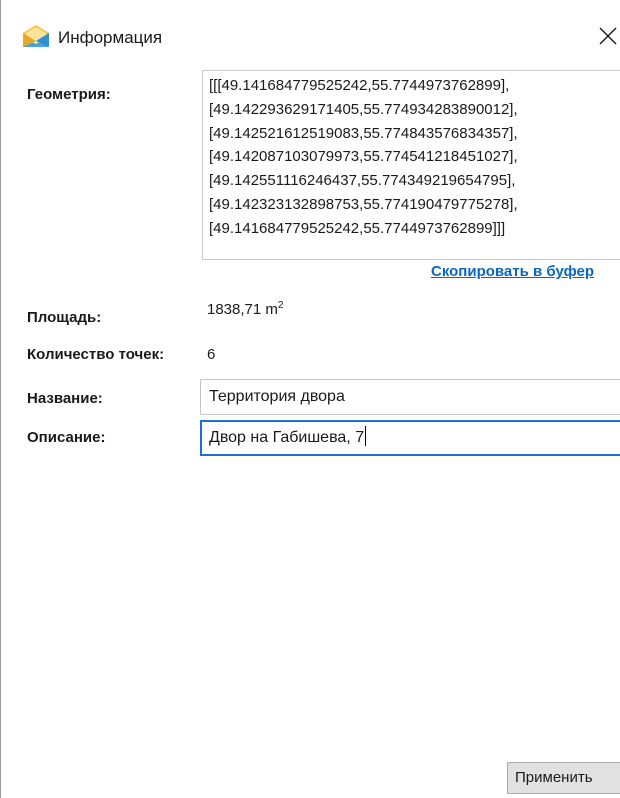 This screenshot has width=620, height=798. What do you see at coordinates (287, 437) in the screenshot?
I see `description-text: Двор на Габишева, 7` at bounding box center [287, 437].